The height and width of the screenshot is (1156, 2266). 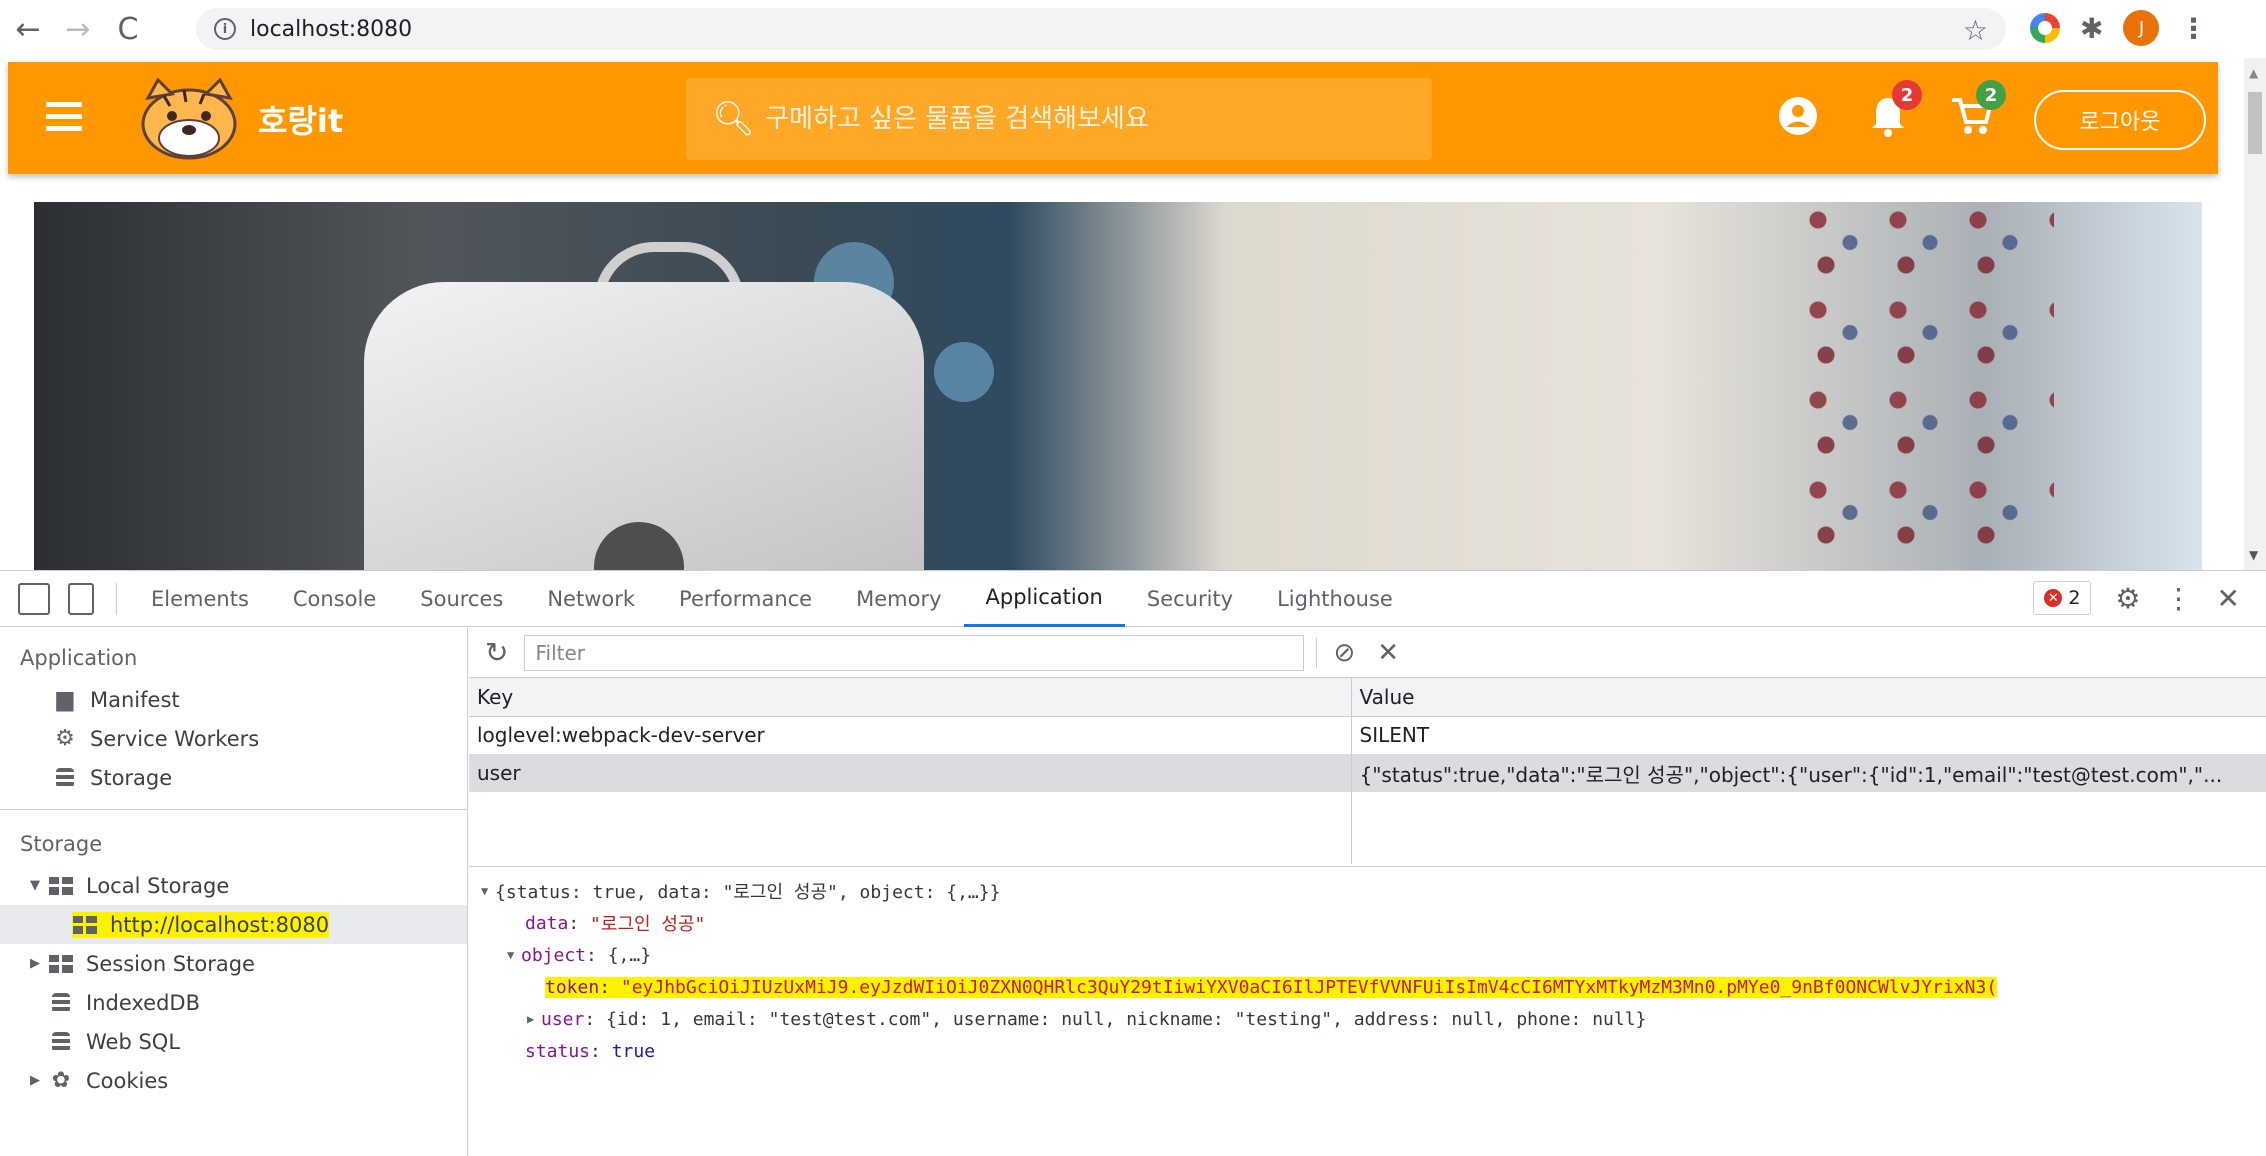 I want to click on sidebar-item-indexeddb: IndexedDB, so click(x=233, y=1002).